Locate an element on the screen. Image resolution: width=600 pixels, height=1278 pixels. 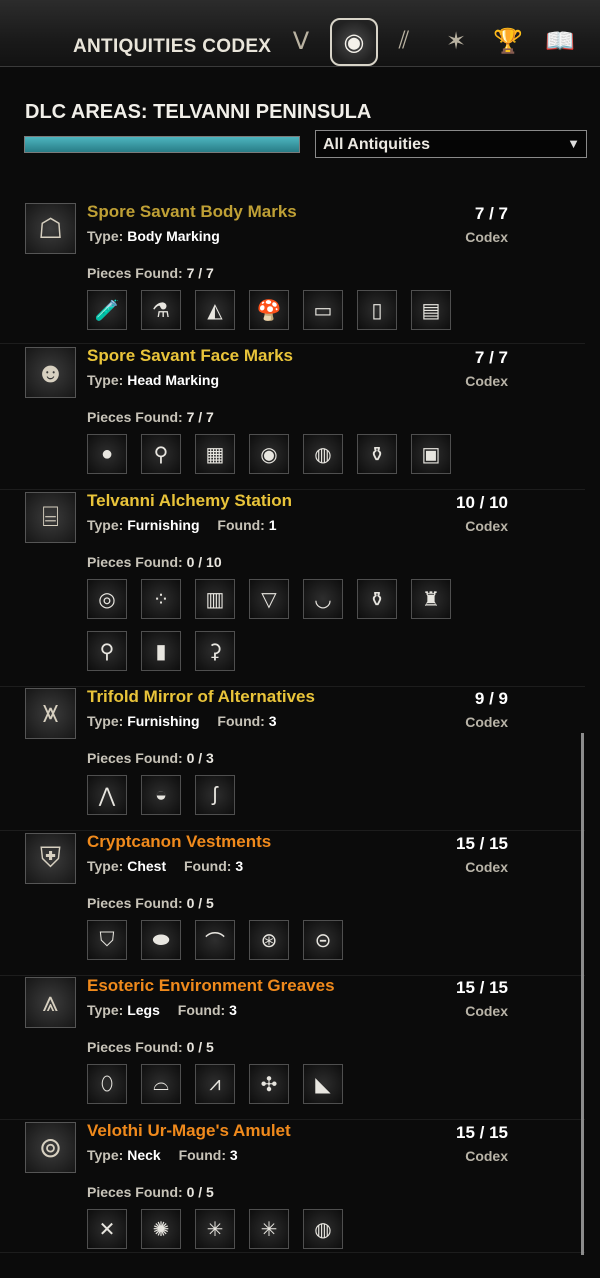
lead-piece-icon: ⁘ is located at coordinates (161, 599).